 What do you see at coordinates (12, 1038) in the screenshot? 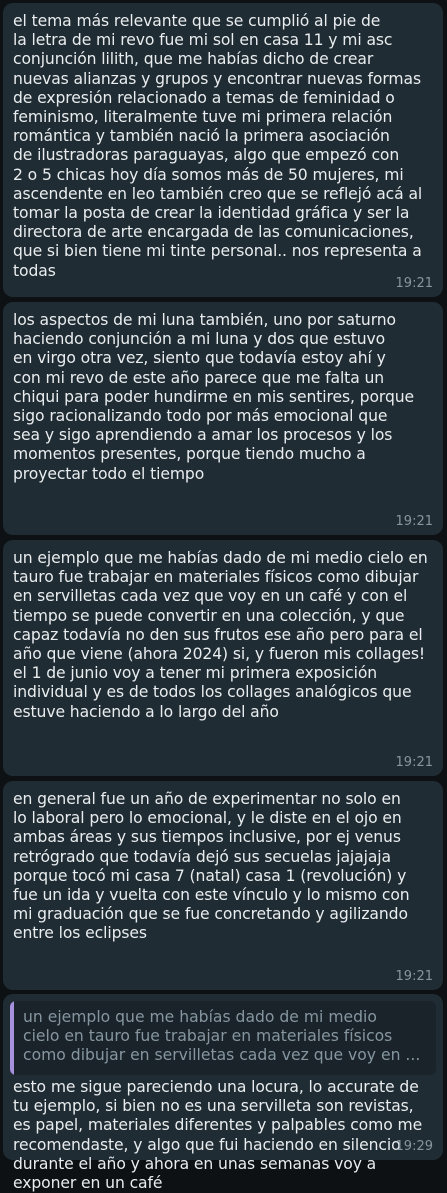
I see `quote-accent-bar` at bounding box center [12, 1038].